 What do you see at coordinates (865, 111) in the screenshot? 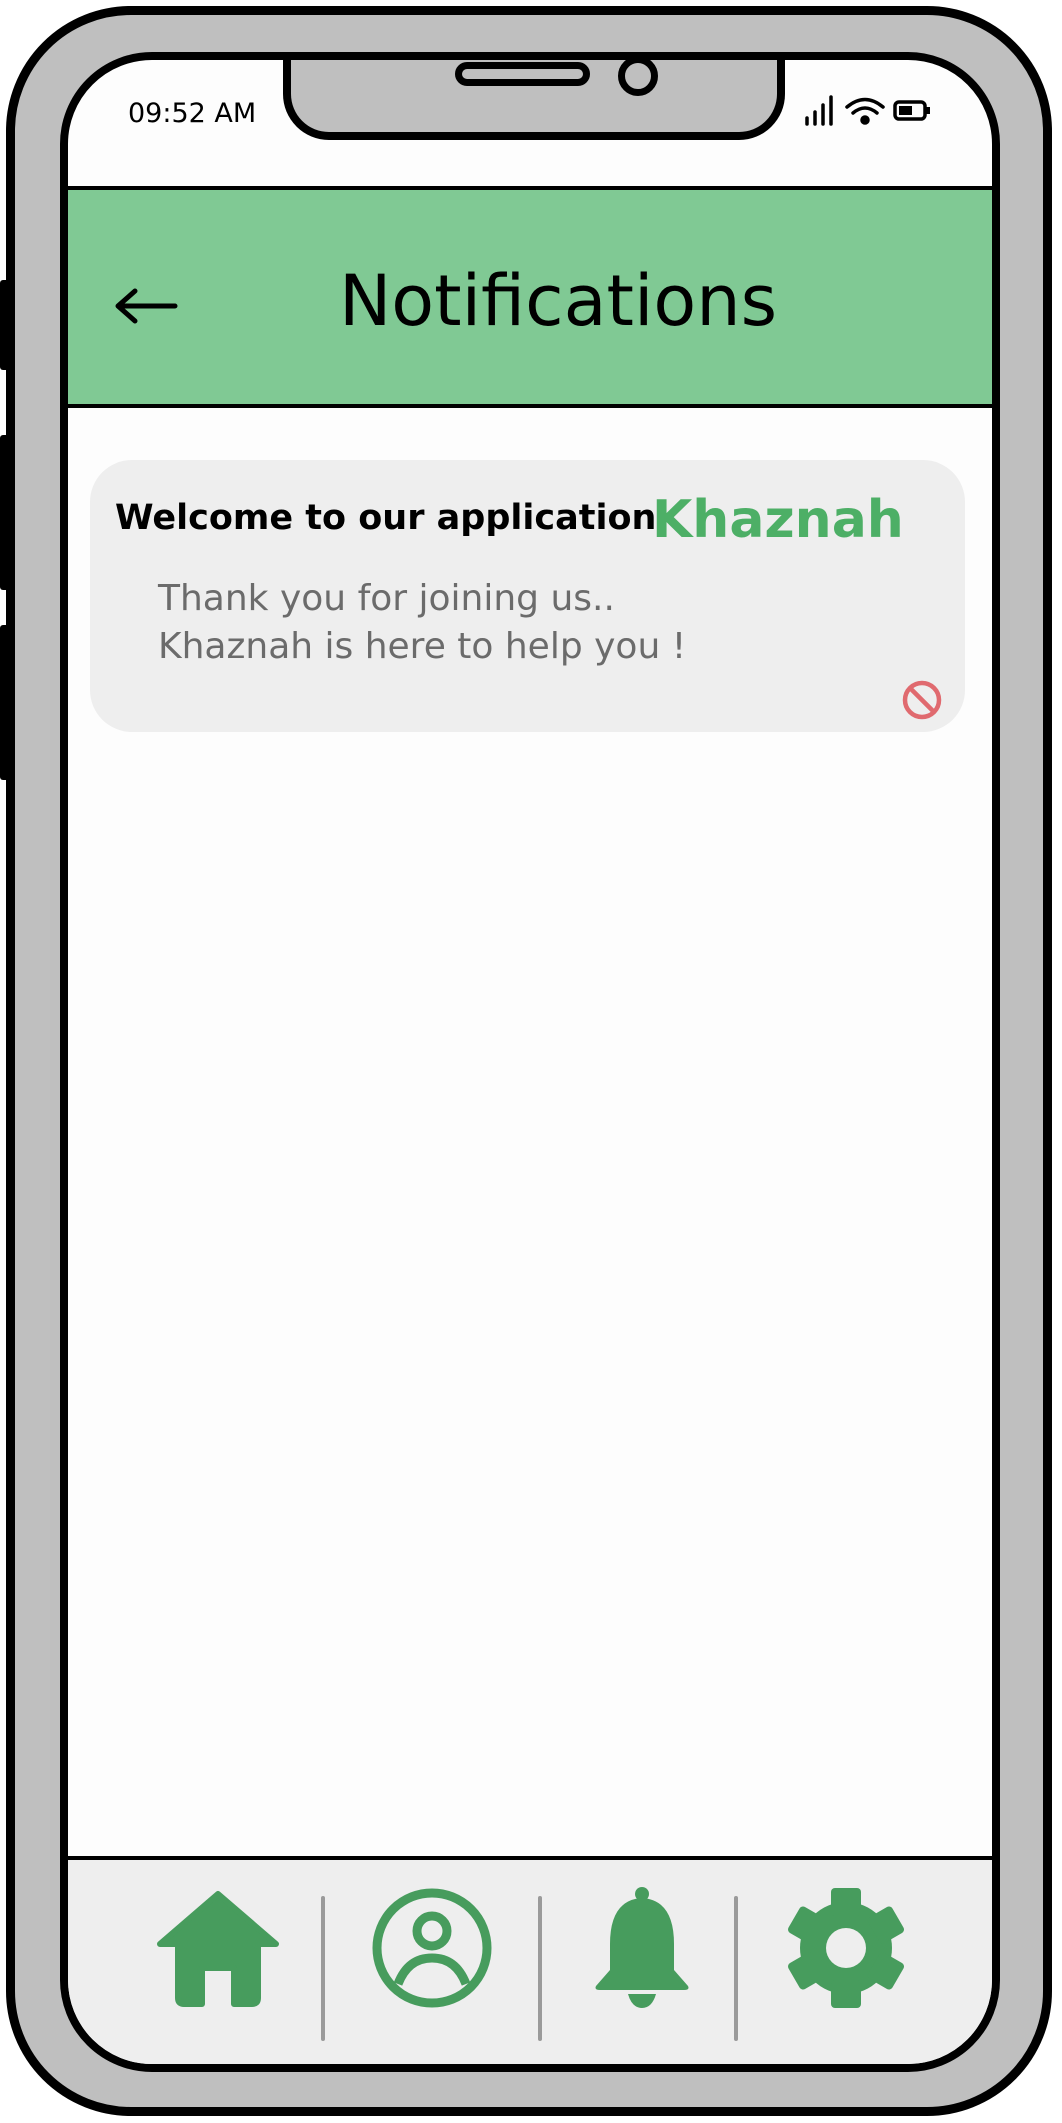
I see `wifi-icon` at bounding box center [865, 111].